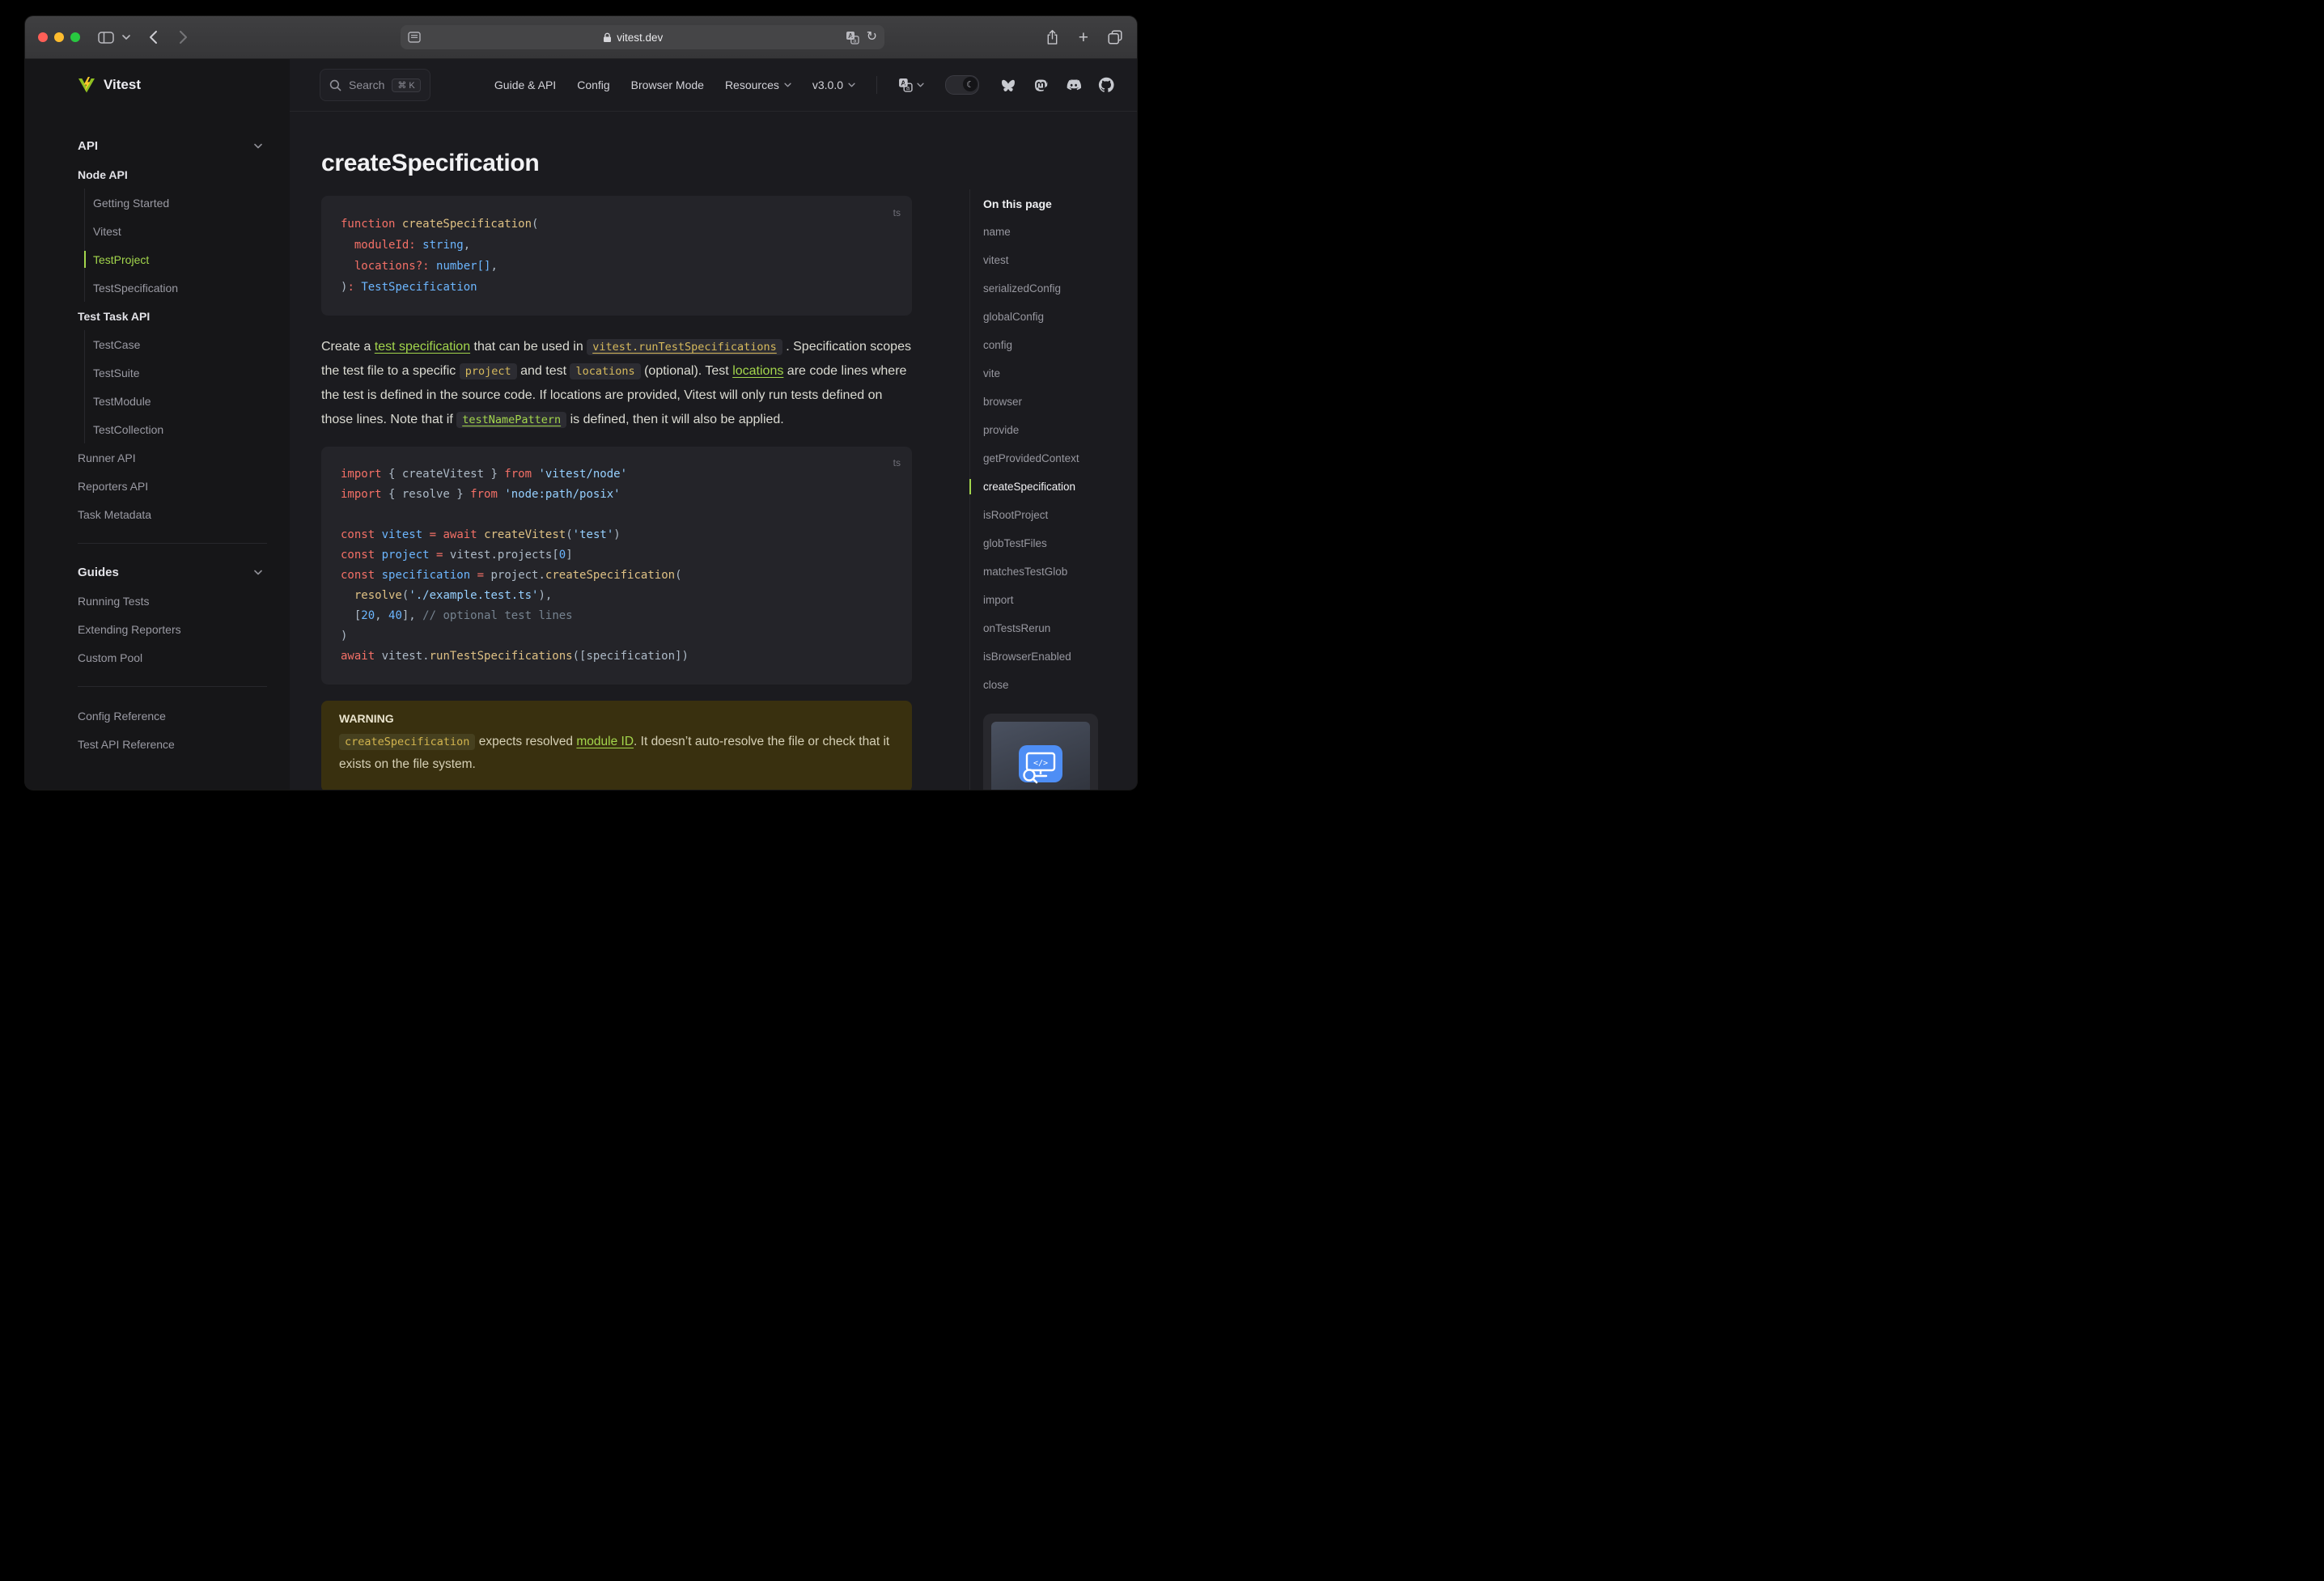 The image size is (2324, 1581). Describe the element at coordinates (1041, 85) in the screenshot. I see `mastodon-icon` at that location.